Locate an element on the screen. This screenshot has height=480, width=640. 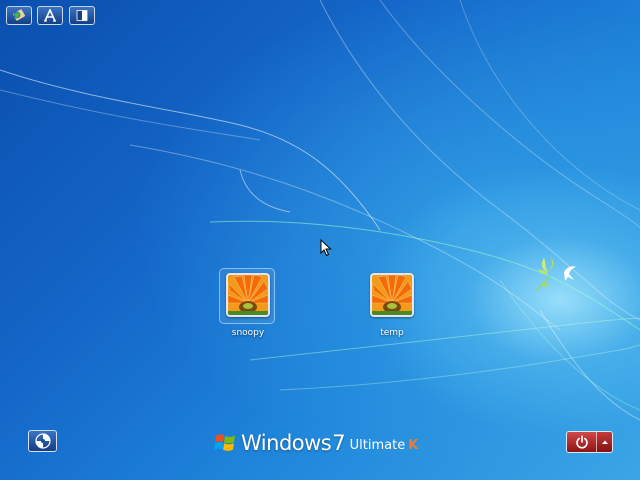
chevron-up-icon is located at coordinates (604, 442).